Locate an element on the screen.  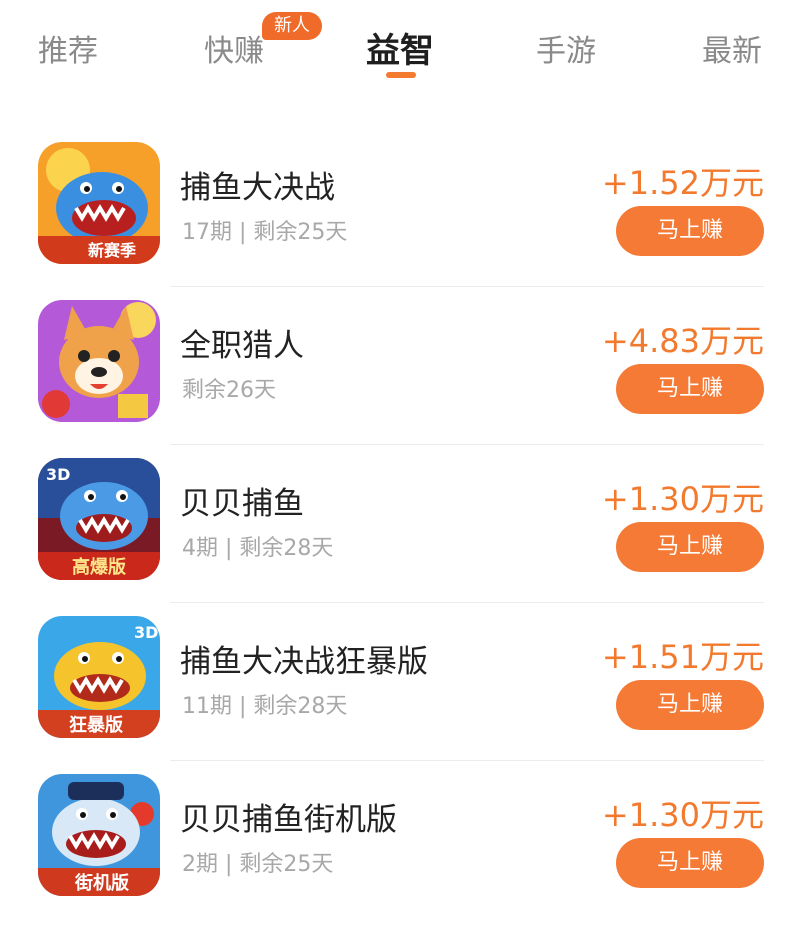
reward-amount: +1.52万元 is located at coordinates (682, 183).